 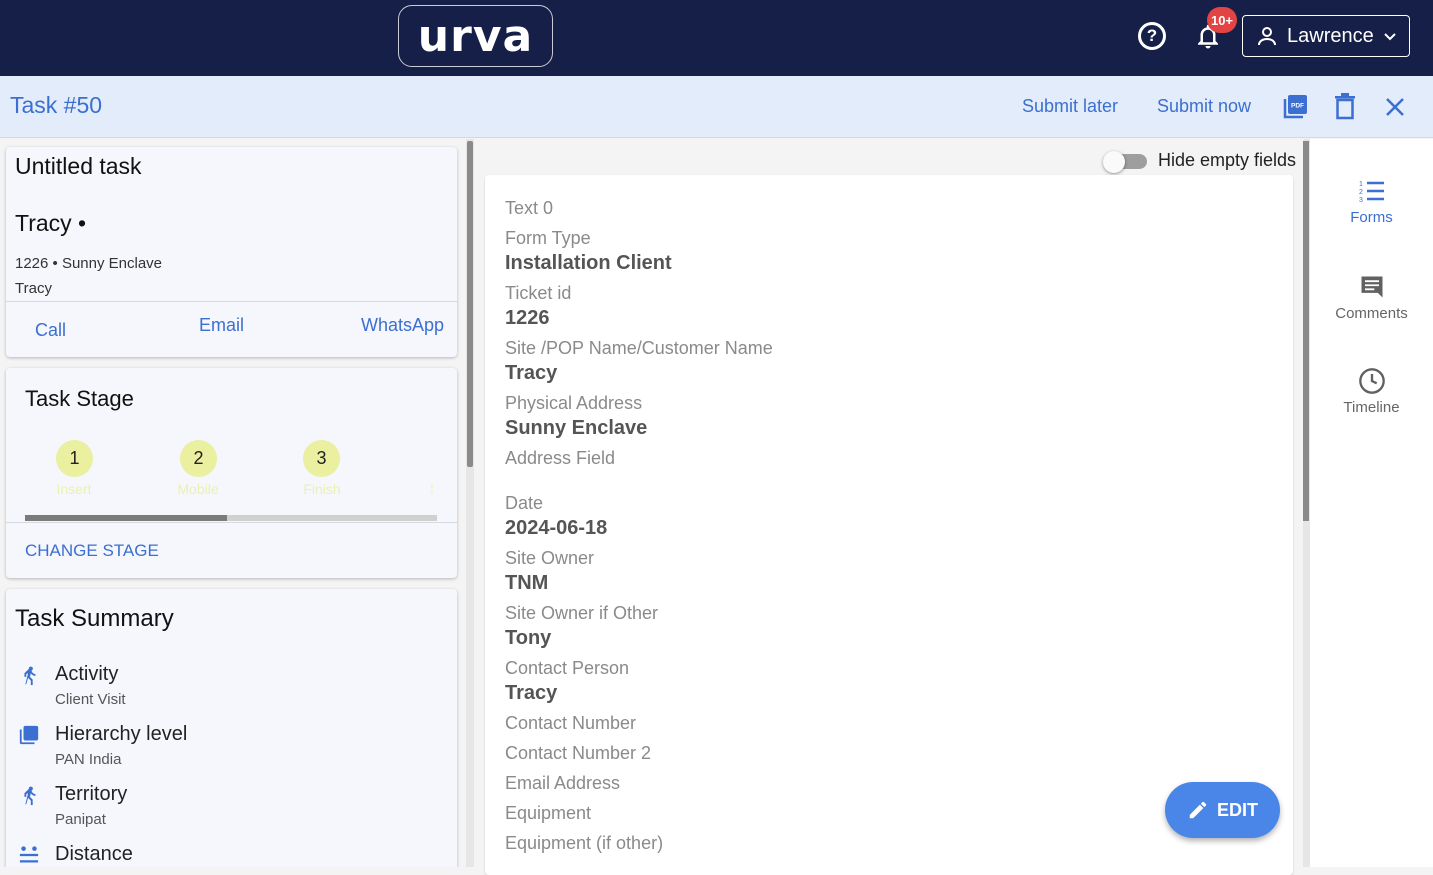 What do you see at coordinates (571, 723) in the screenshot?
I see `field-label: Contact Number` at bounding box center [571, 723].